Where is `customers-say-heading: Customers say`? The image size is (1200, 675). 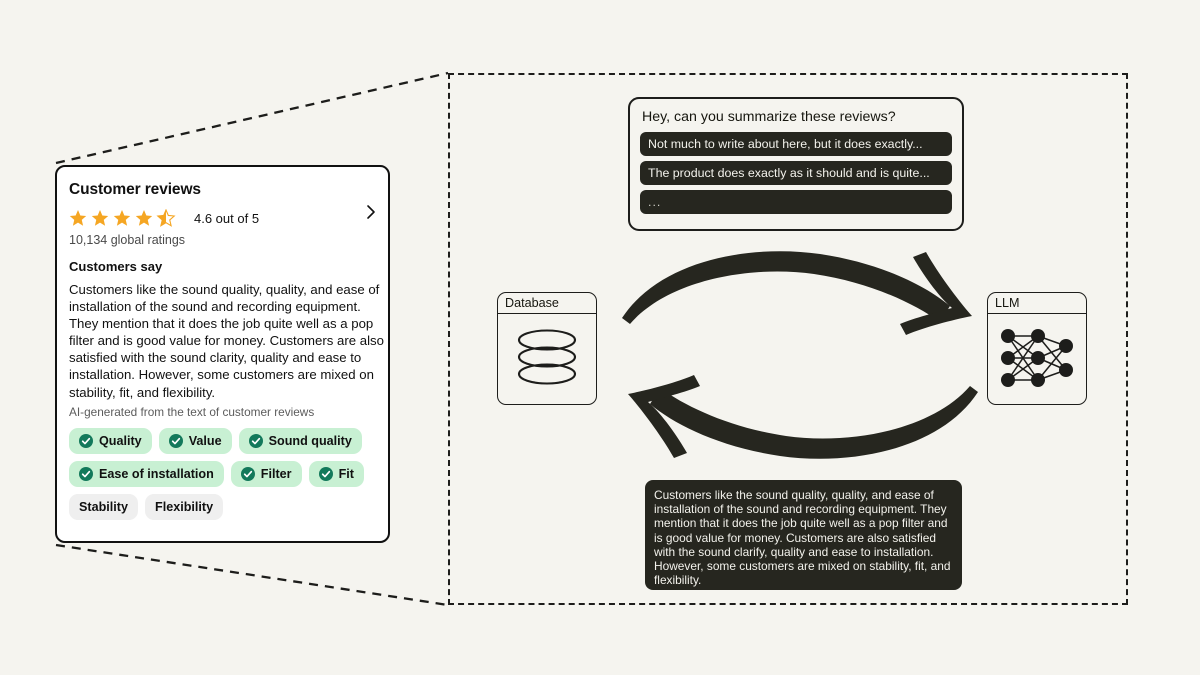
customers-say-heading: Customers say is located at coordinates (116, 266).